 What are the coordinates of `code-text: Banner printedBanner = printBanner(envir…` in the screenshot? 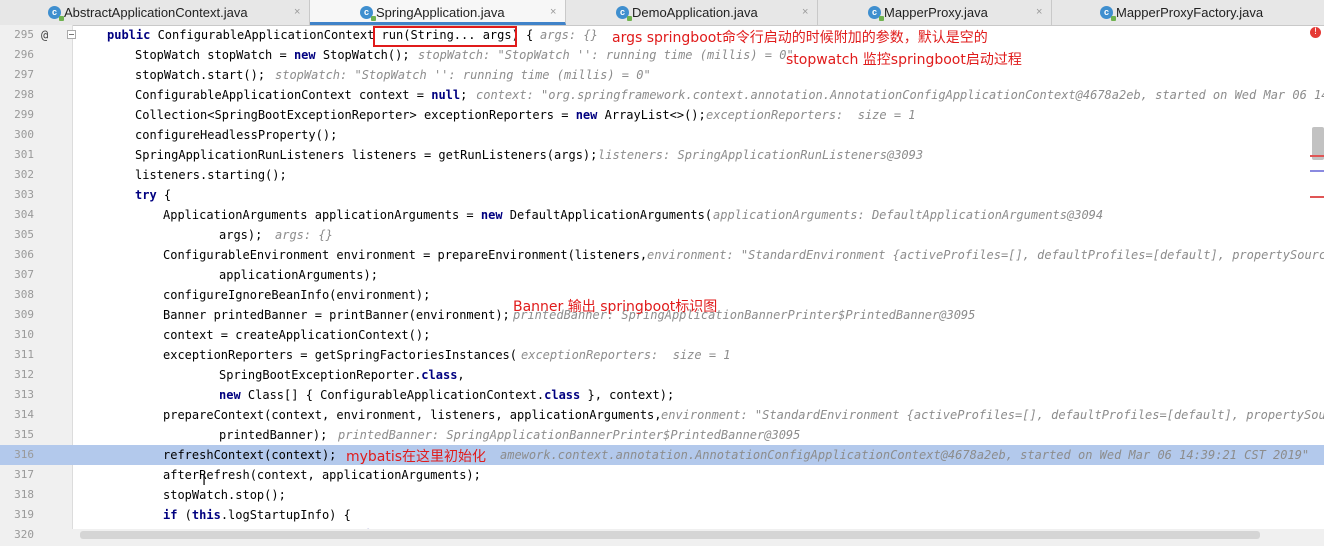 It's located at (336, 315).